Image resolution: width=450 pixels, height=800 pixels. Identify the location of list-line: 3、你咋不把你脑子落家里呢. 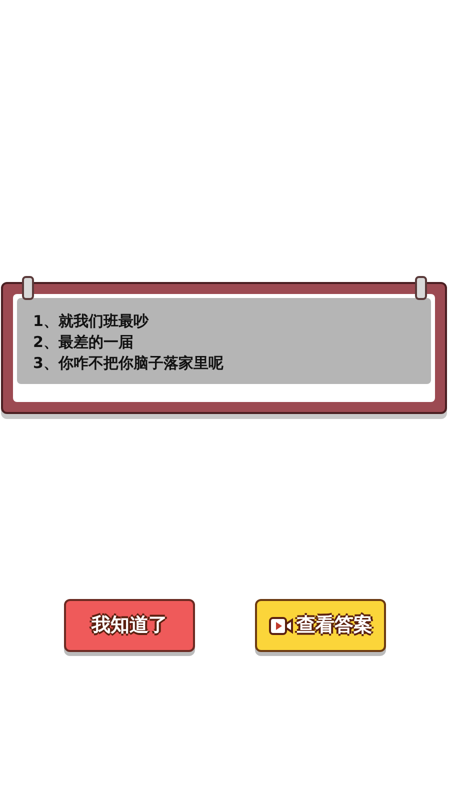
(128, 363).